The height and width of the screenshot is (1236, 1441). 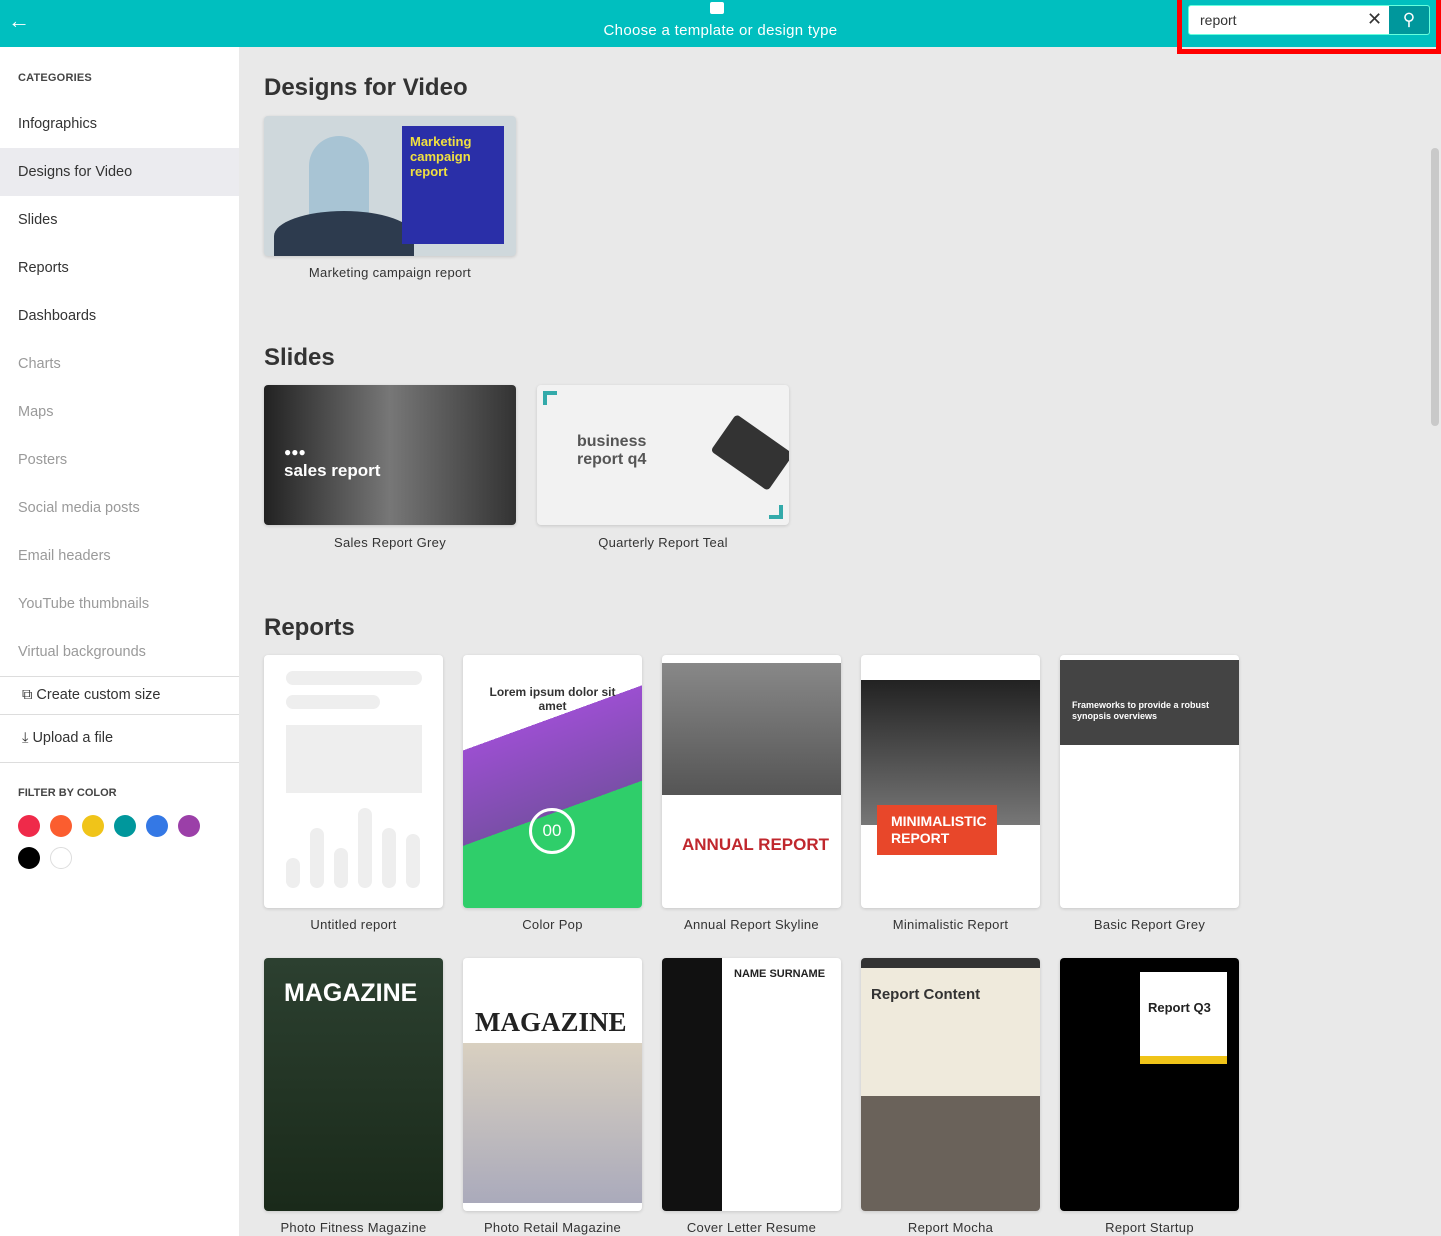 I want to click on upload-icon: ⤓, so click(x=25, y=738).